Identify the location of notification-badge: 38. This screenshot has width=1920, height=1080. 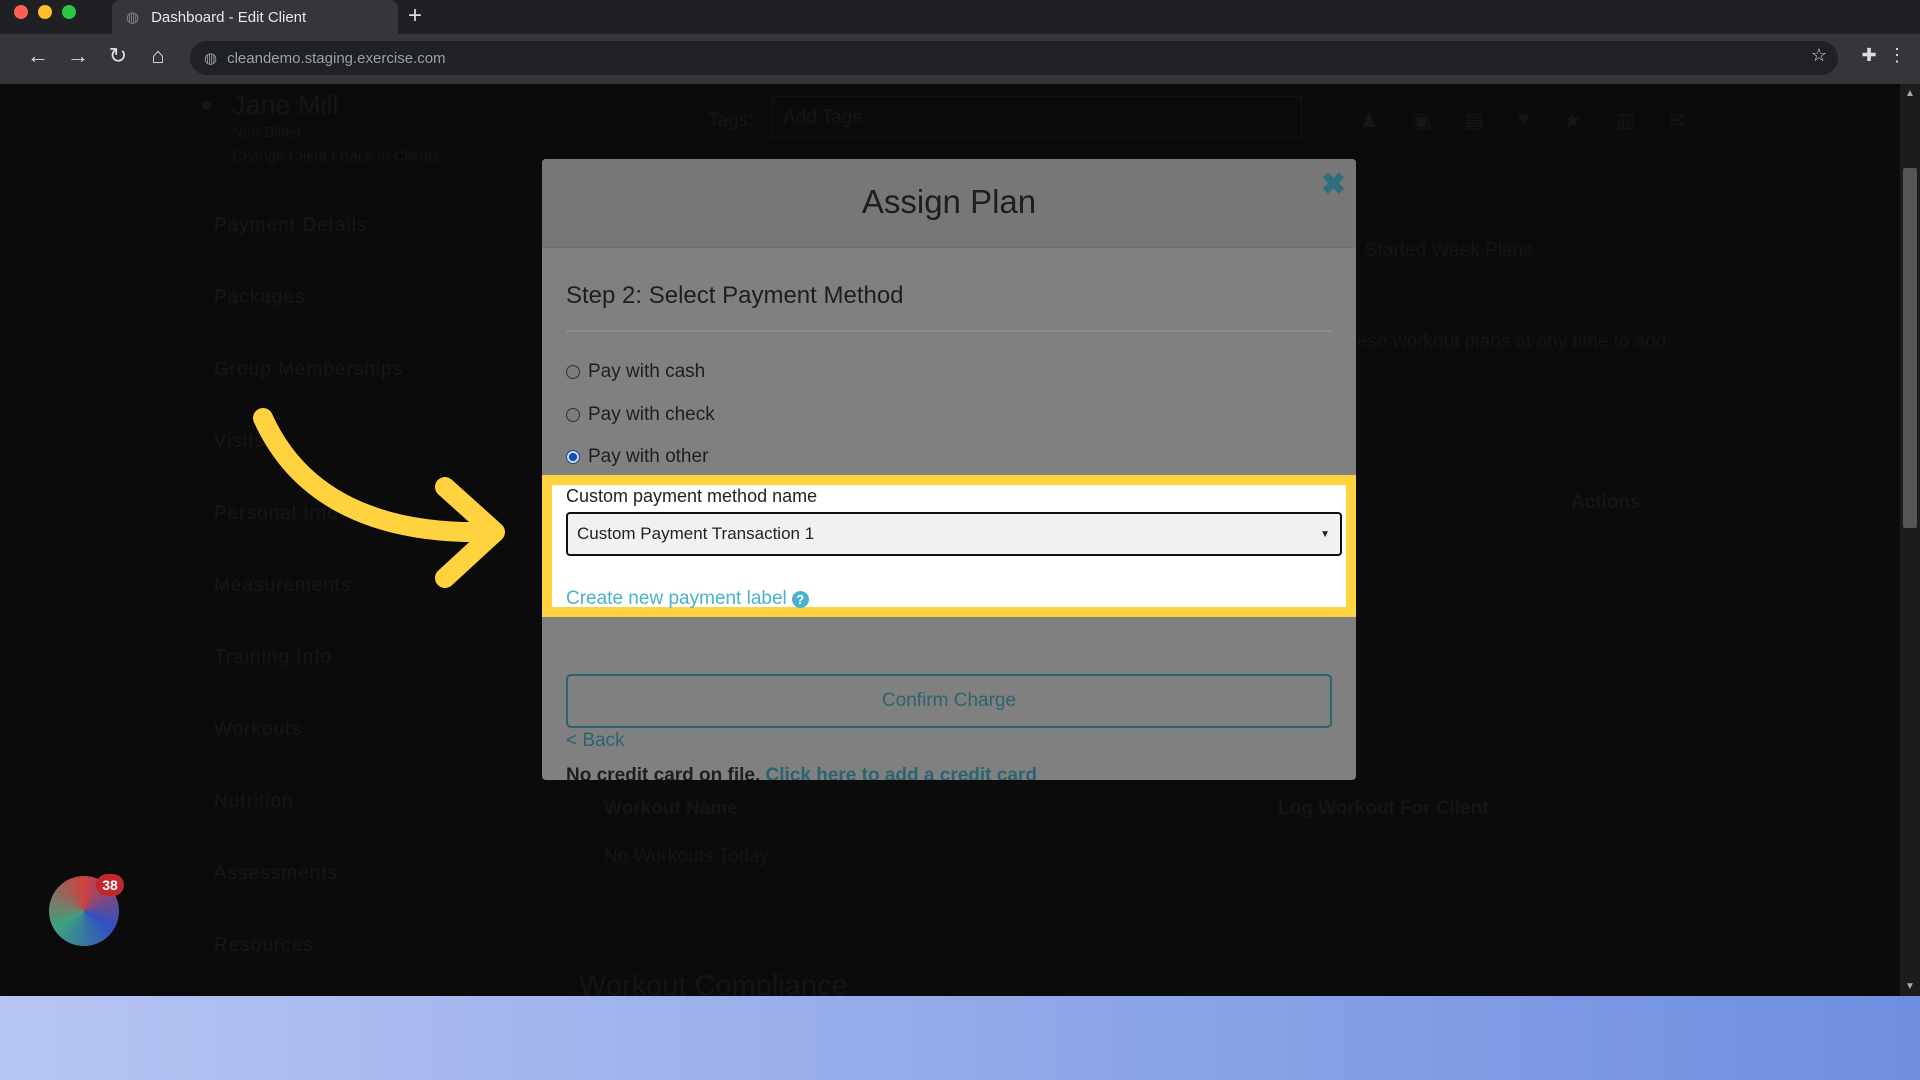
(110, 885).